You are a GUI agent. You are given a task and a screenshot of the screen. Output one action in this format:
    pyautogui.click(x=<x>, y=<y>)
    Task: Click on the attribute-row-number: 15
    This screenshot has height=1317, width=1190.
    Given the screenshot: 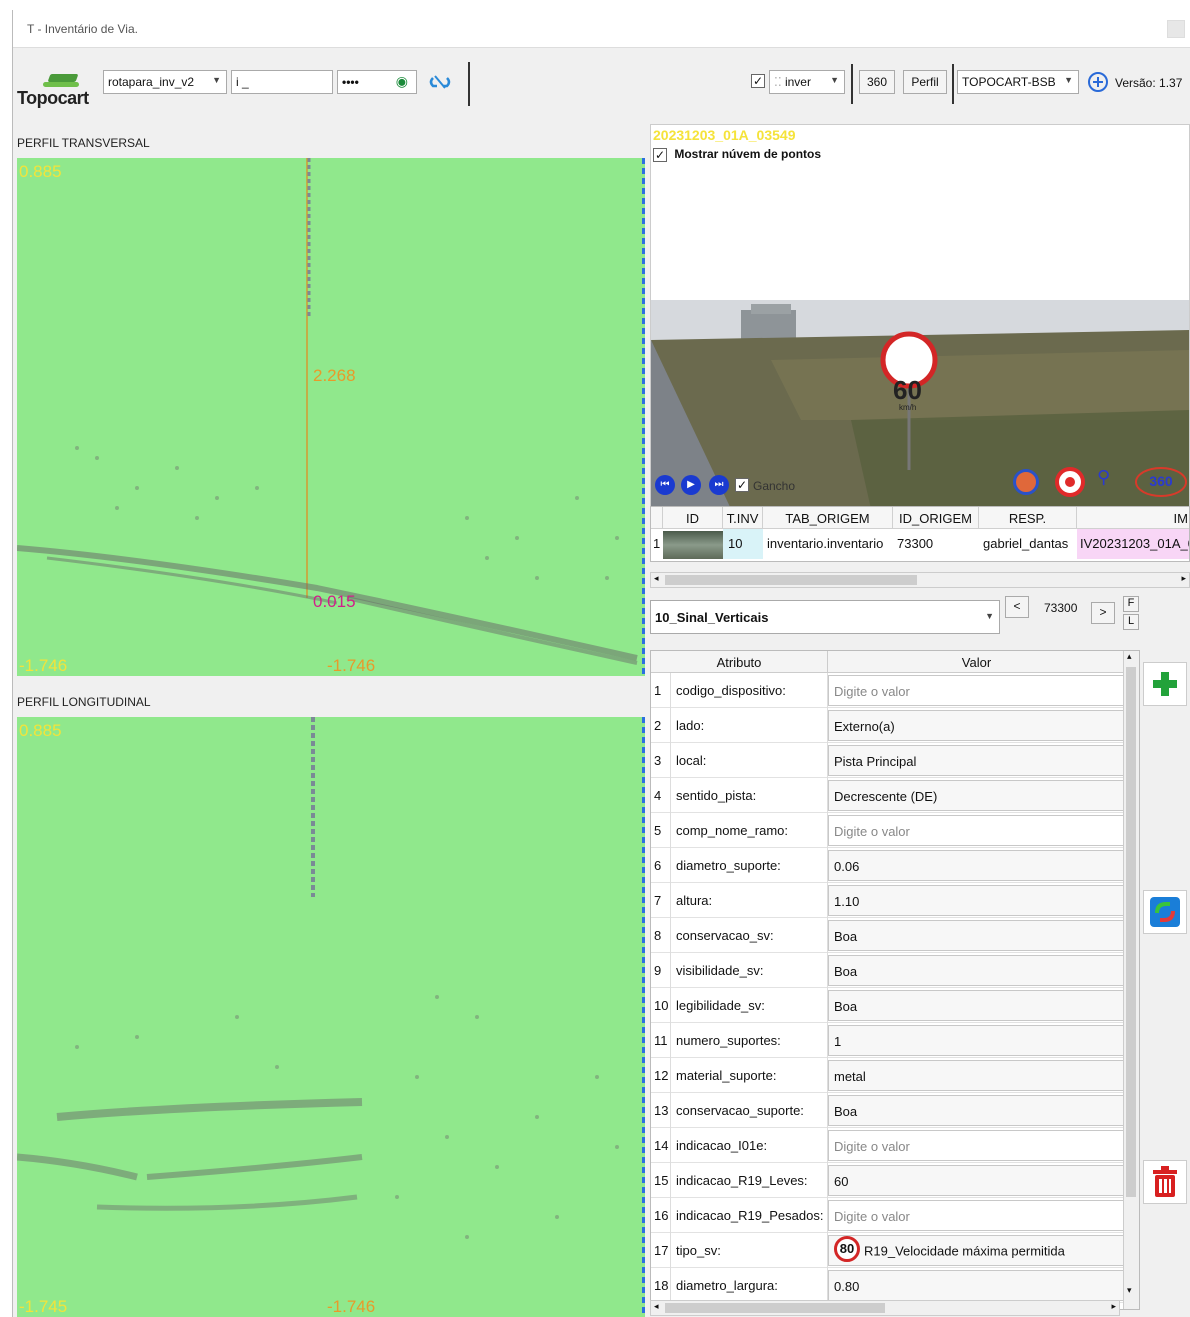 What is the action you would take?
    pyautogui.click(x=661, y=1180)
    